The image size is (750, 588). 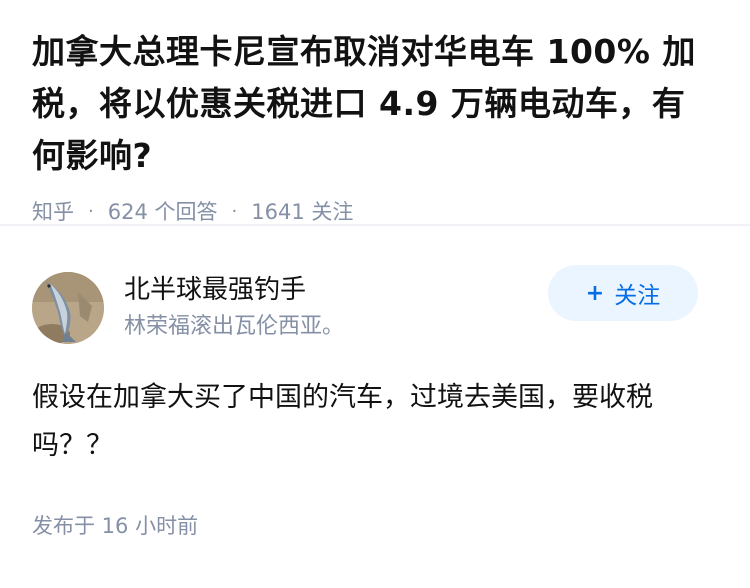 What do you see at coordinates (163, 211) in the screenshot?
I see `answers-count: 624 个回答` at bounding box center [163, 211].